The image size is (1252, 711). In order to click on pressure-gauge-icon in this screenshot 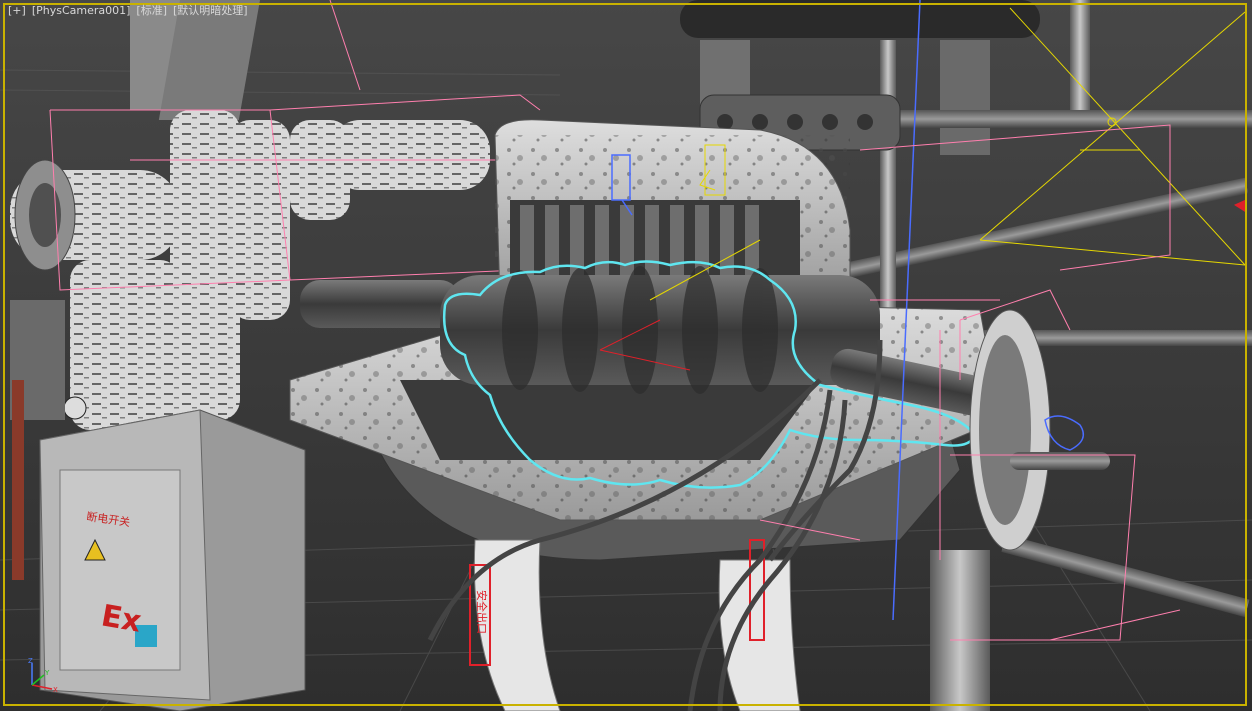, I will do `click(75, 408)`.